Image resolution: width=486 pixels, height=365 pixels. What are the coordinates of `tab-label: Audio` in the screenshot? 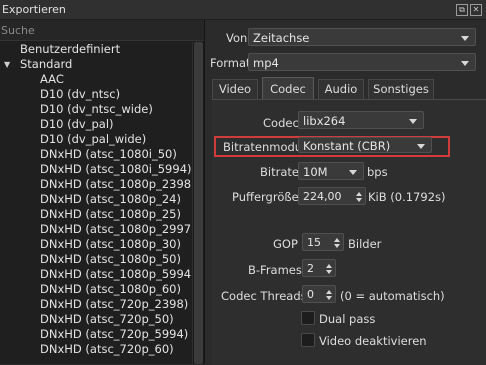 It's located at (341, 89).